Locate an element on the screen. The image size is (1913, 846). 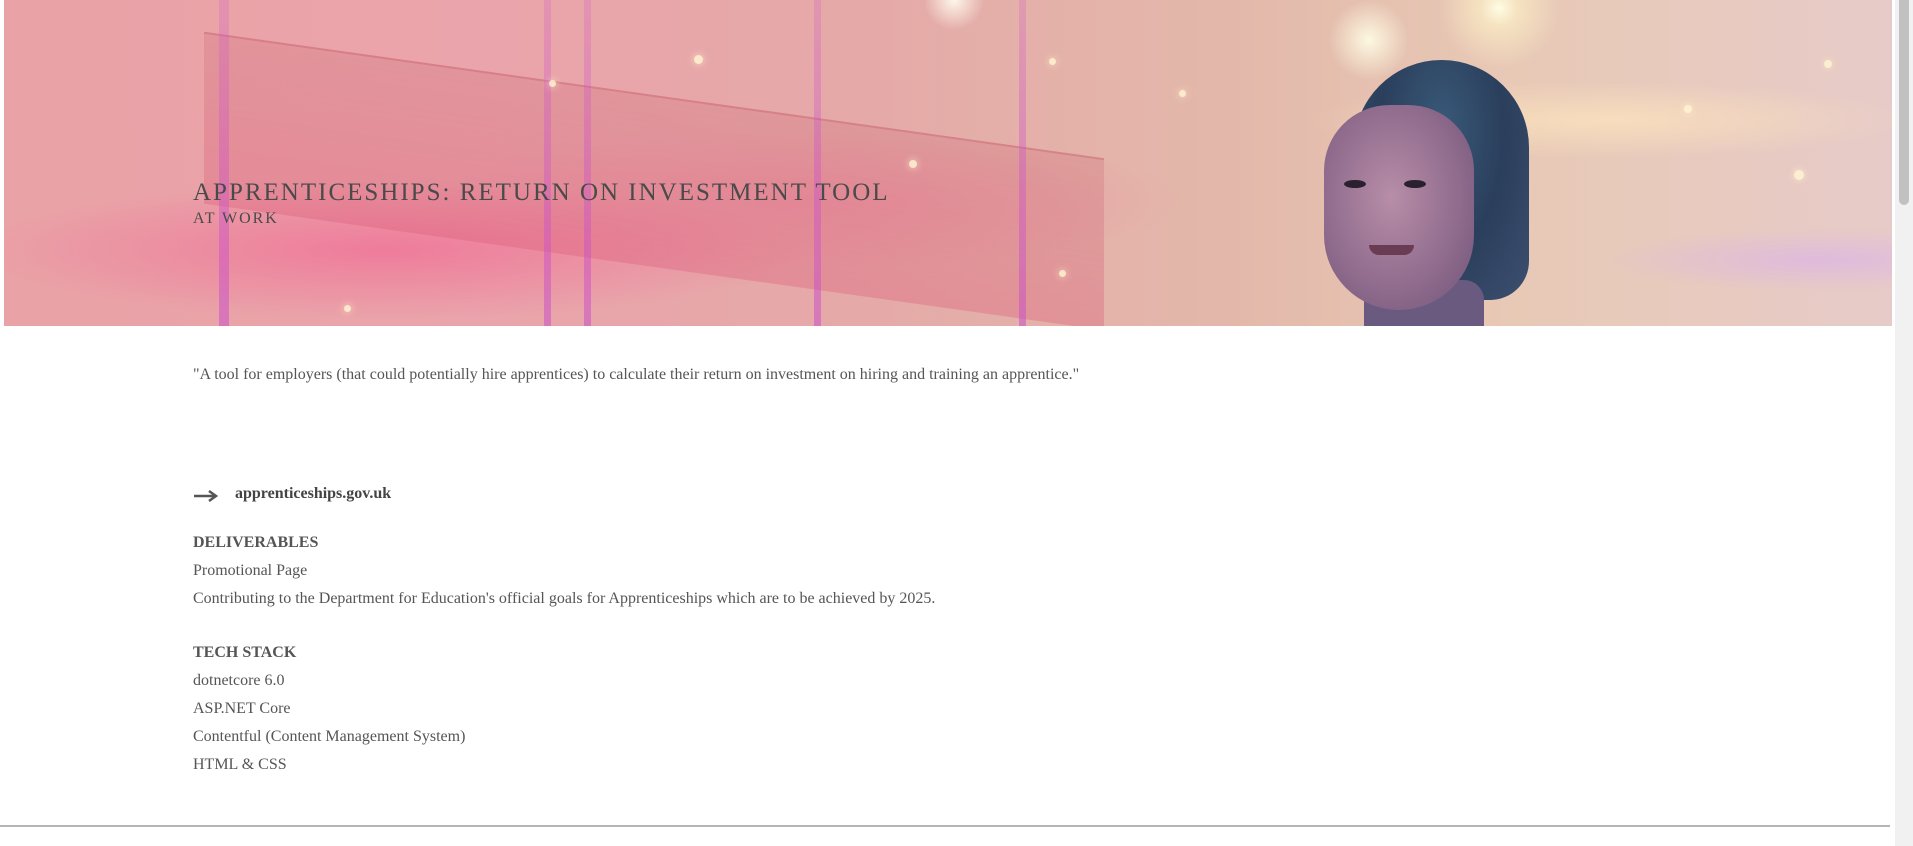
scrollbar-thumb is located at coordinates (1904, 102).